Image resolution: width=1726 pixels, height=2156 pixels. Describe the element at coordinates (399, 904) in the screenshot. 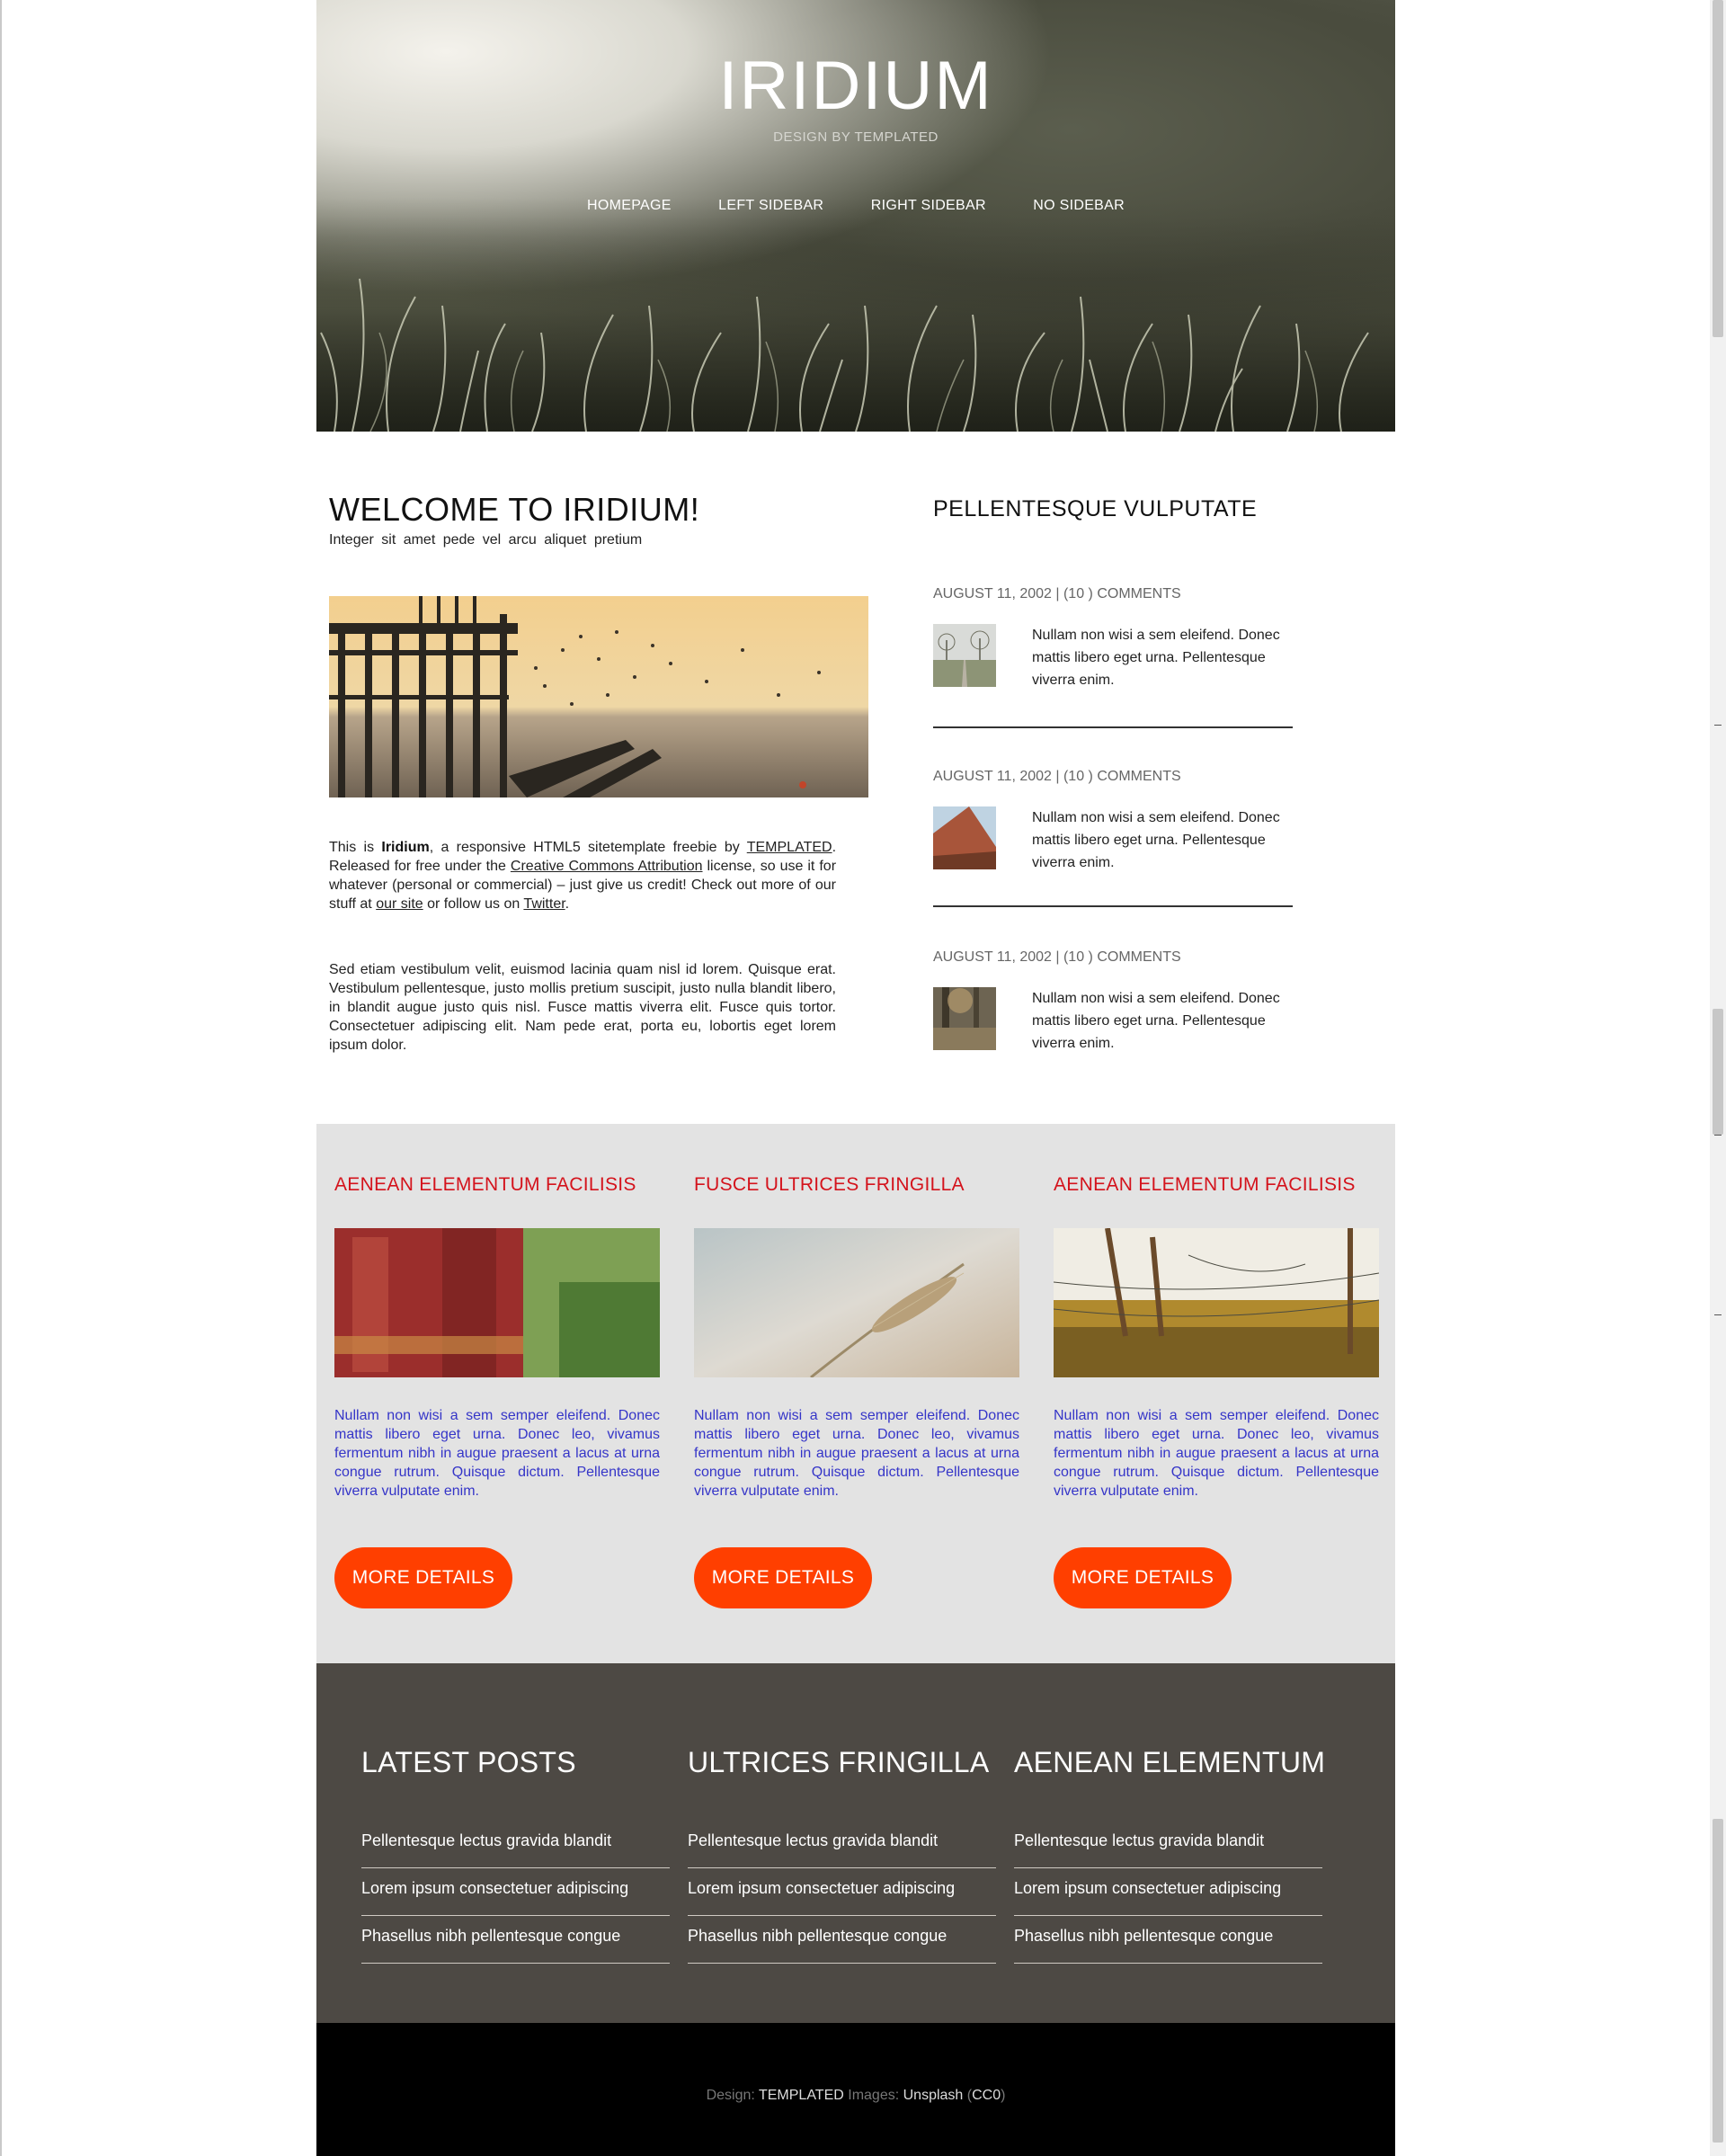

I see `our-site-link: our site` at that location.